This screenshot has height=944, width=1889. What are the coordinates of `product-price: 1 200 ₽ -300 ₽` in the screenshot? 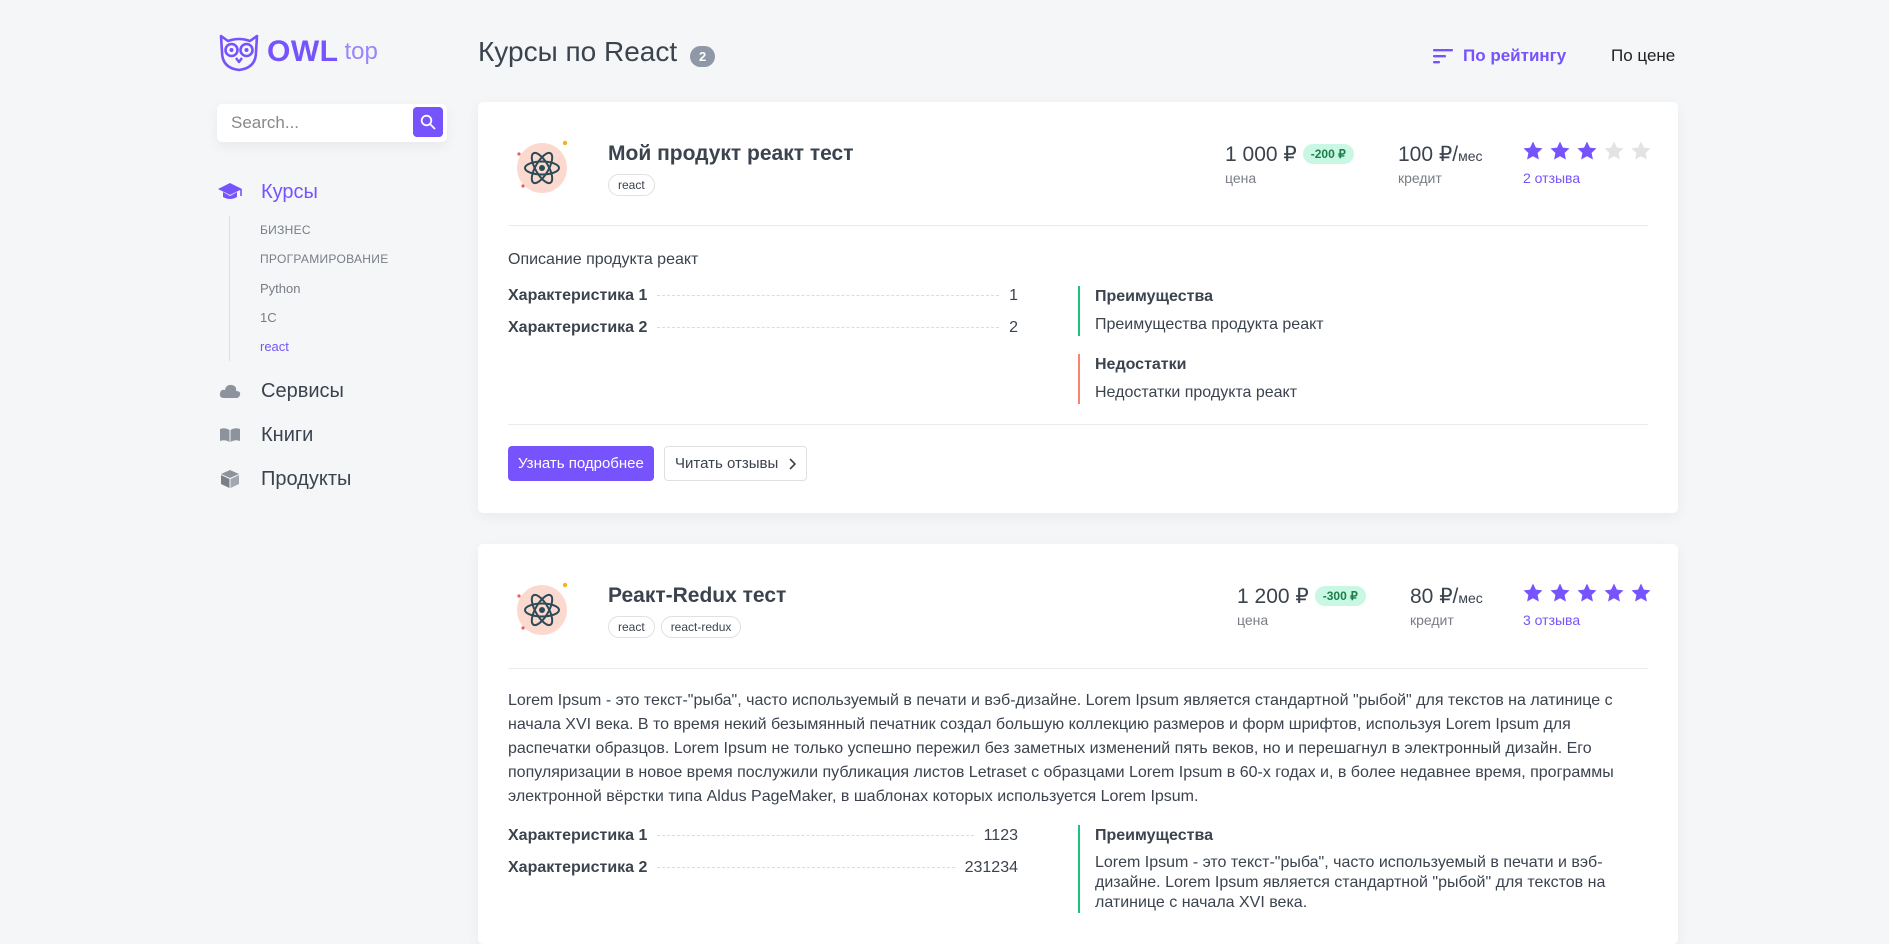 It's located at (1301, 596).